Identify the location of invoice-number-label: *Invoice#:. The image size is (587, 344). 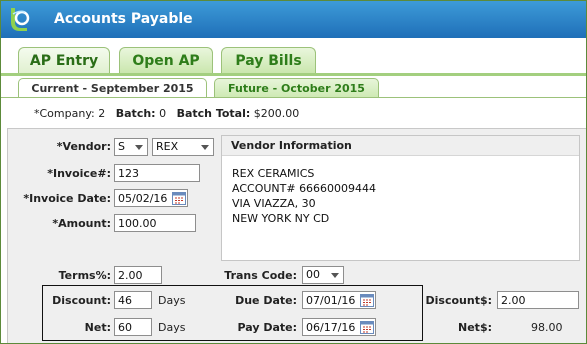
(79, 173).